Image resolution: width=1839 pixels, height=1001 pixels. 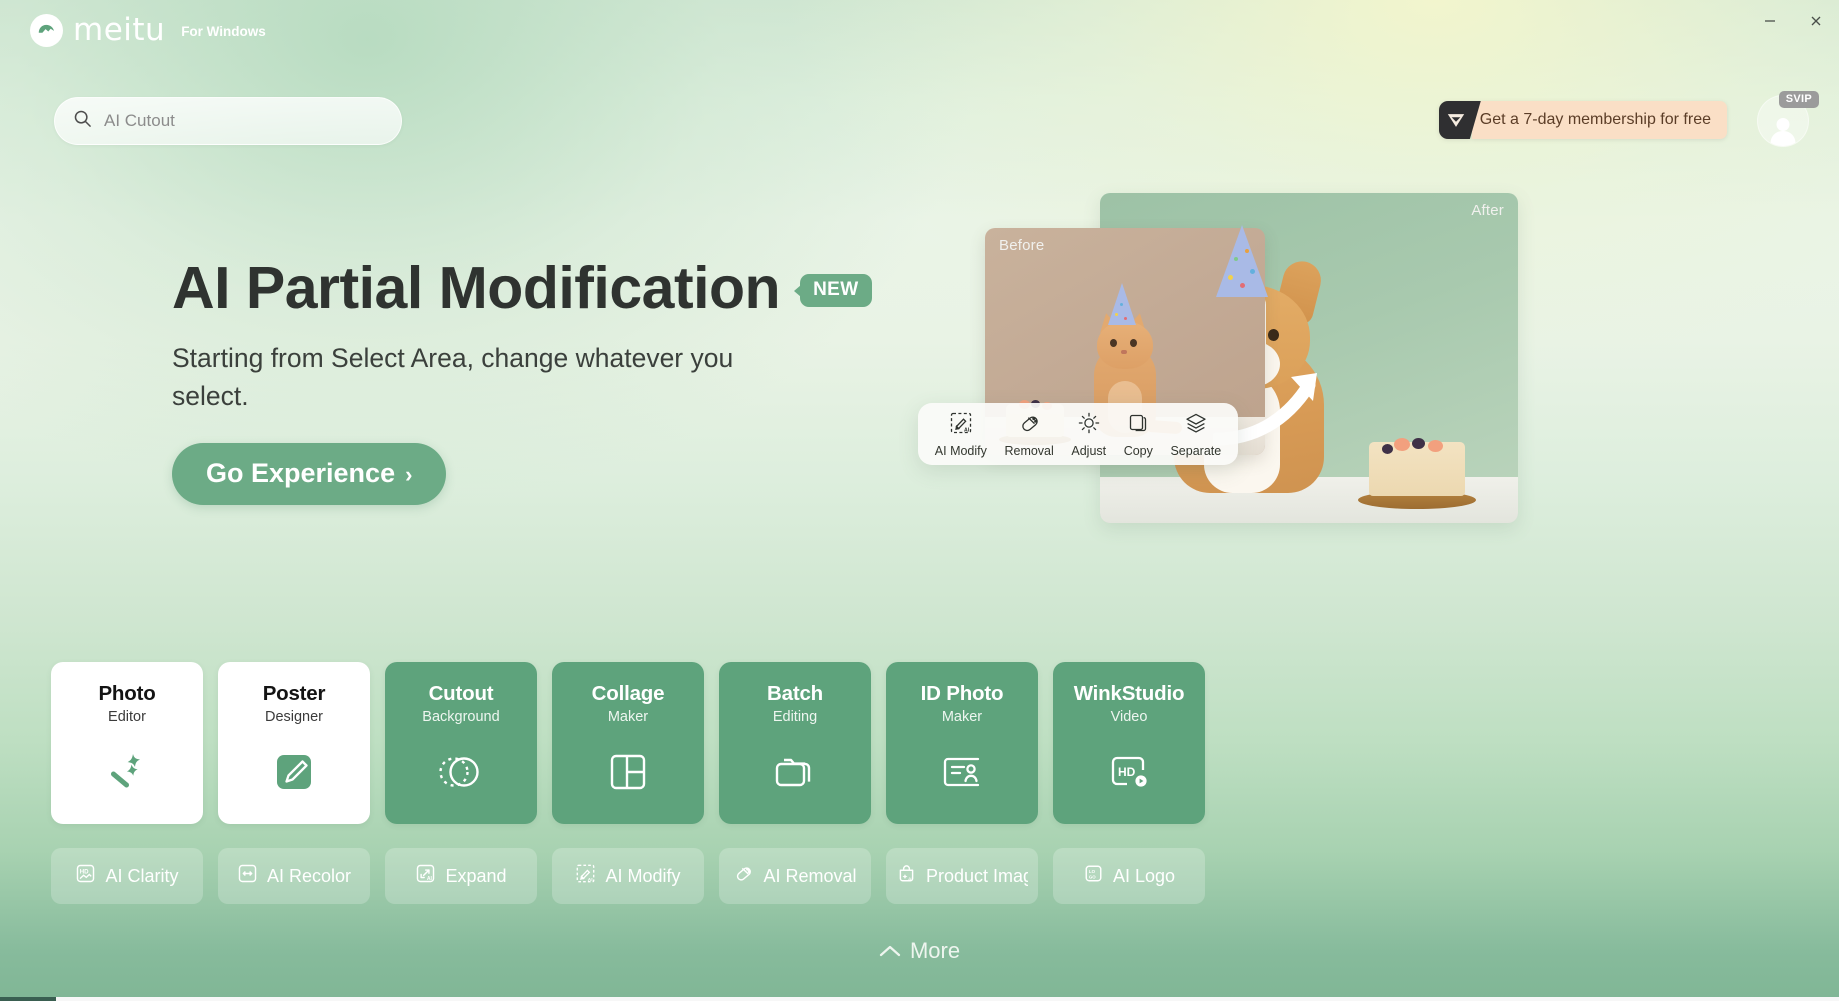 I want to click on hd-video-icon: HD, so click(x=1129, y=772).